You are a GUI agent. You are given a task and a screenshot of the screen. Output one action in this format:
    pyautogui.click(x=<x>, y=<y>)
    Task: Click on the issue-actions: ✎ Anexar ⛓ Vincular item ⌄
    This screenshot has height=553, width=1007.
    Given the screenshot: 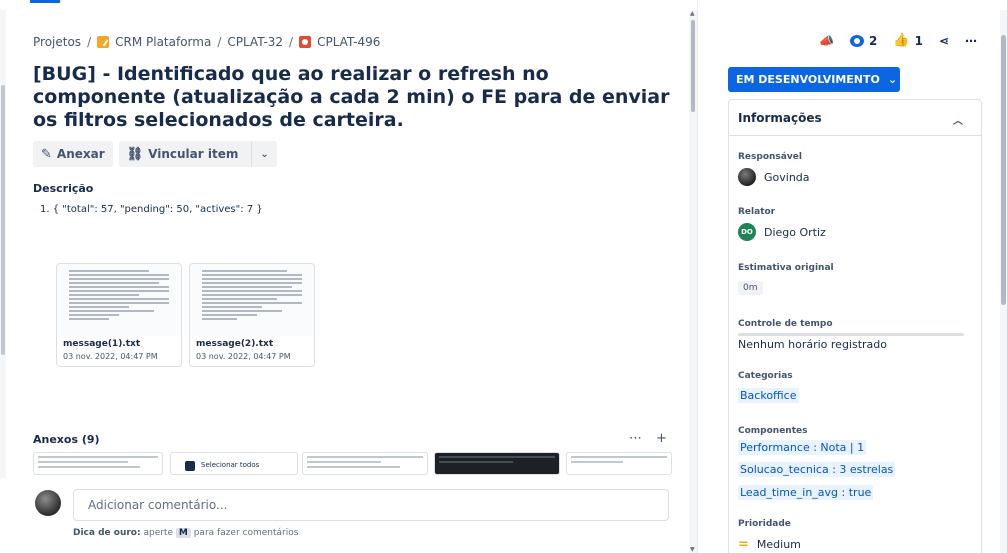 What is the action you would take?
    pyautogui.click(x=155, y=154)
    